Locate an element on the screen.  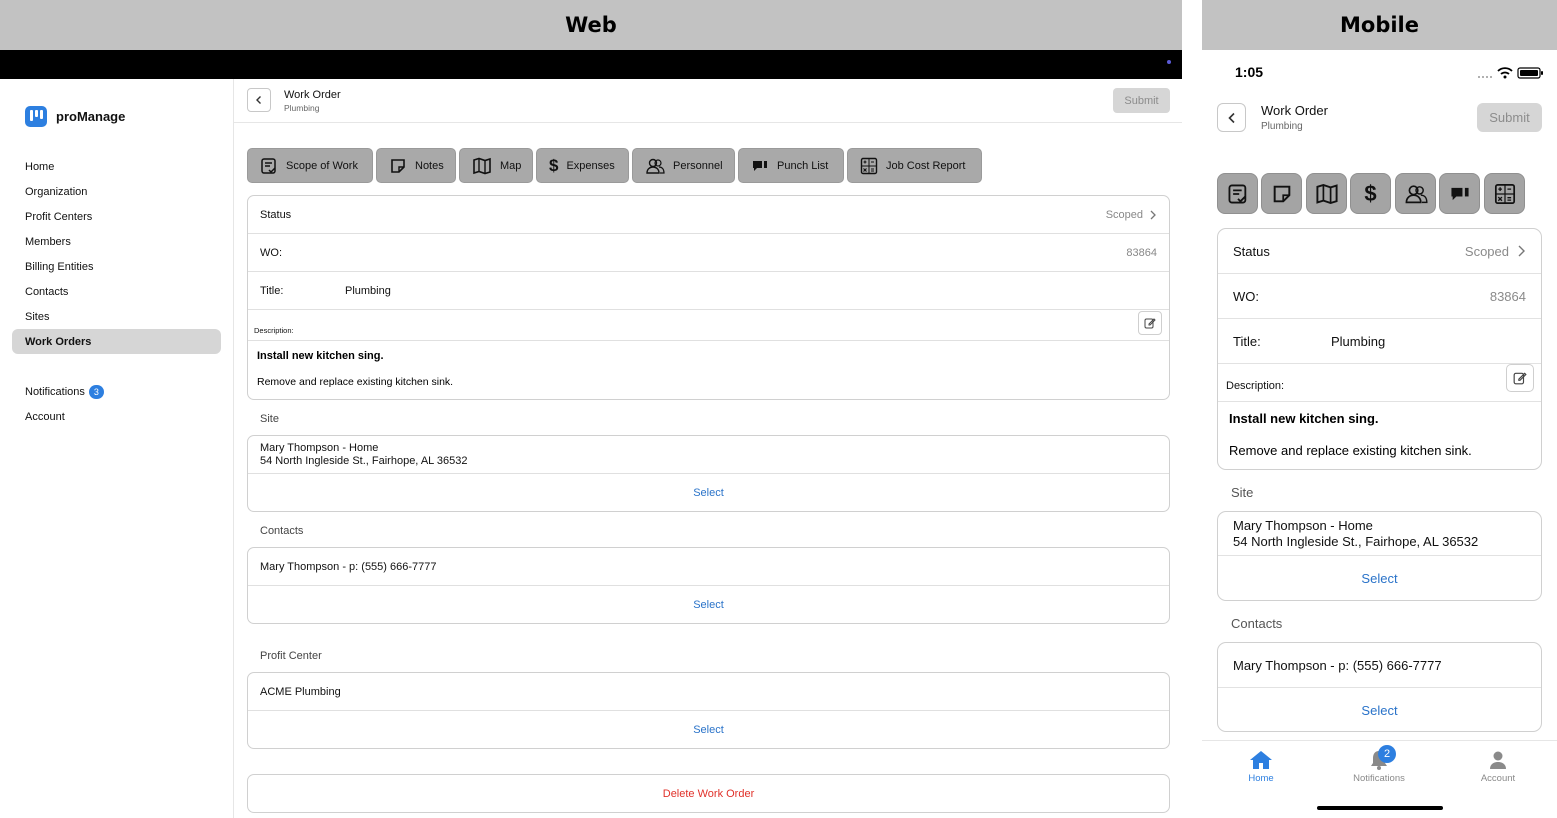
chevron-right-icon is located at coordinates (1153, 214).